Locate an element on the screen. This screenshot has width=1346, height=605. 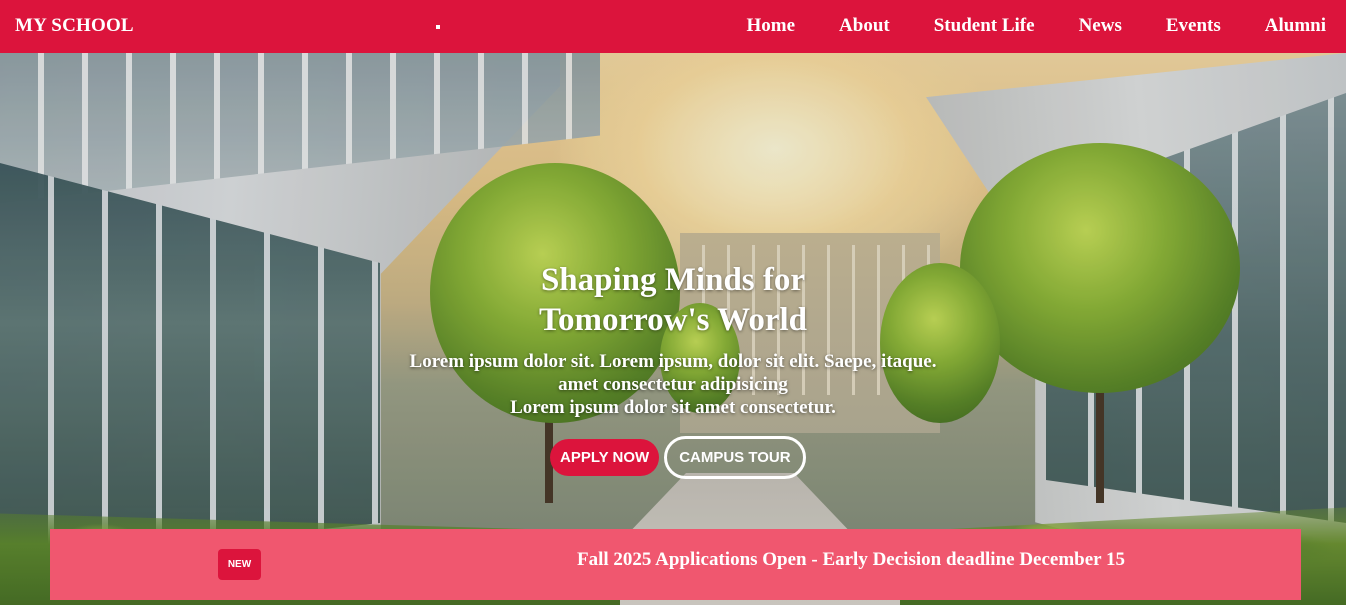
nav-link-events: Events is located at coordinates (1193, 26).